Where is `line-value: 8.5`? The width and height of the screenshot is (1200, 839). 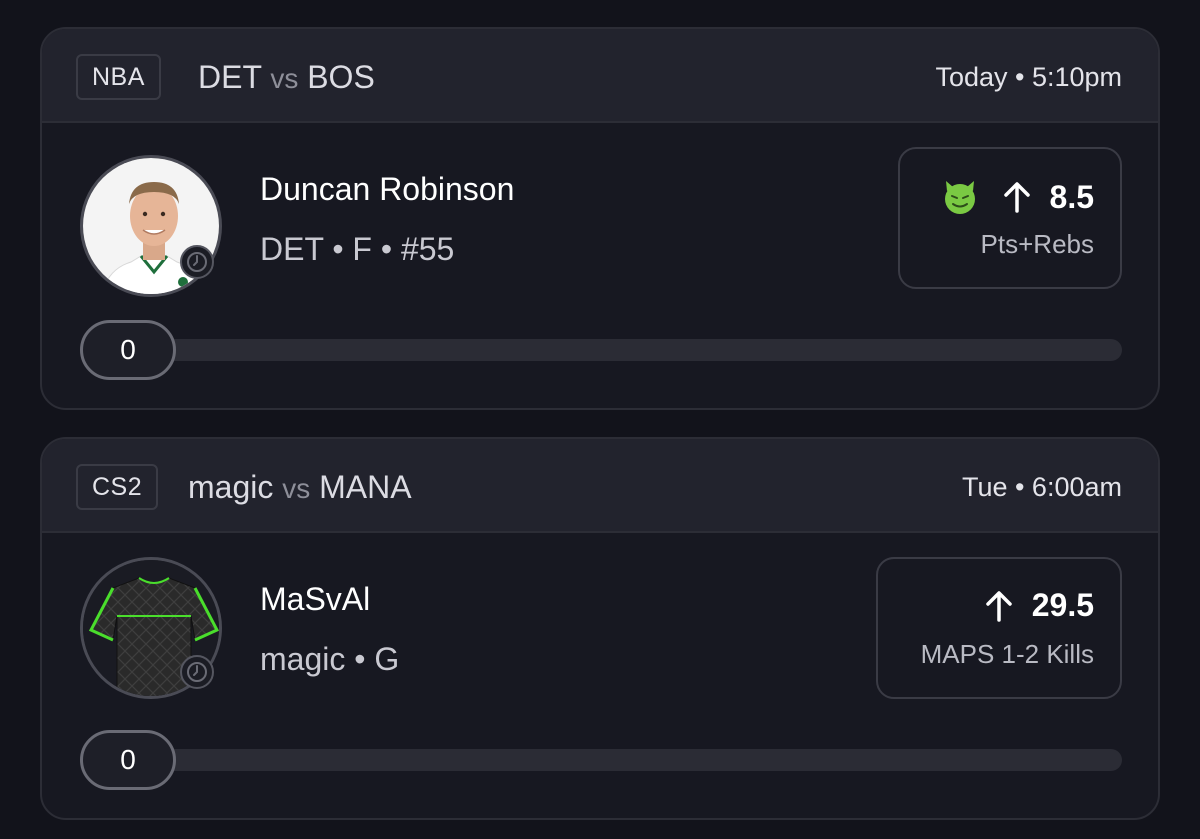 line-value: 8.5 is located at coordinates (1071, 196).